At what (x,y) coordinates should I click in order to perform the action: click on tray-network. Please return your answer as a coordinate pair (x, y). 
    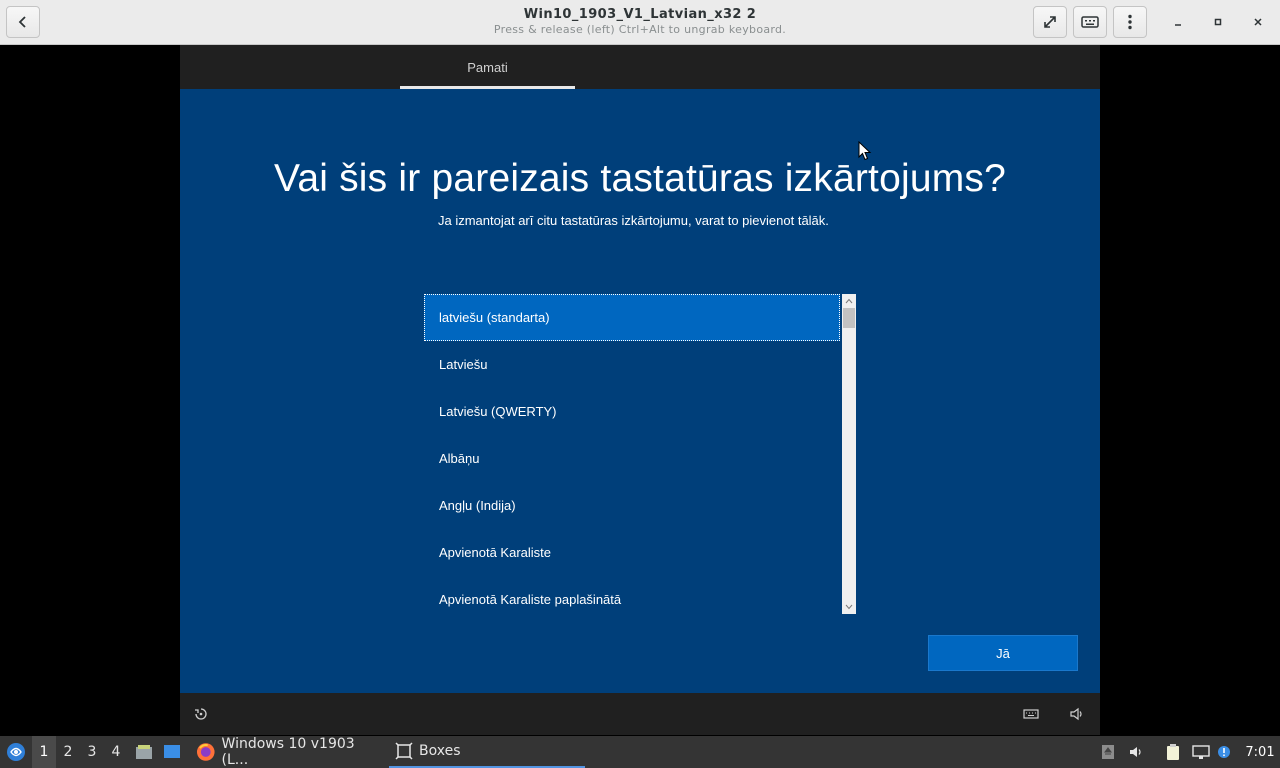
    Looking at the image, I should click on (1201, 752).